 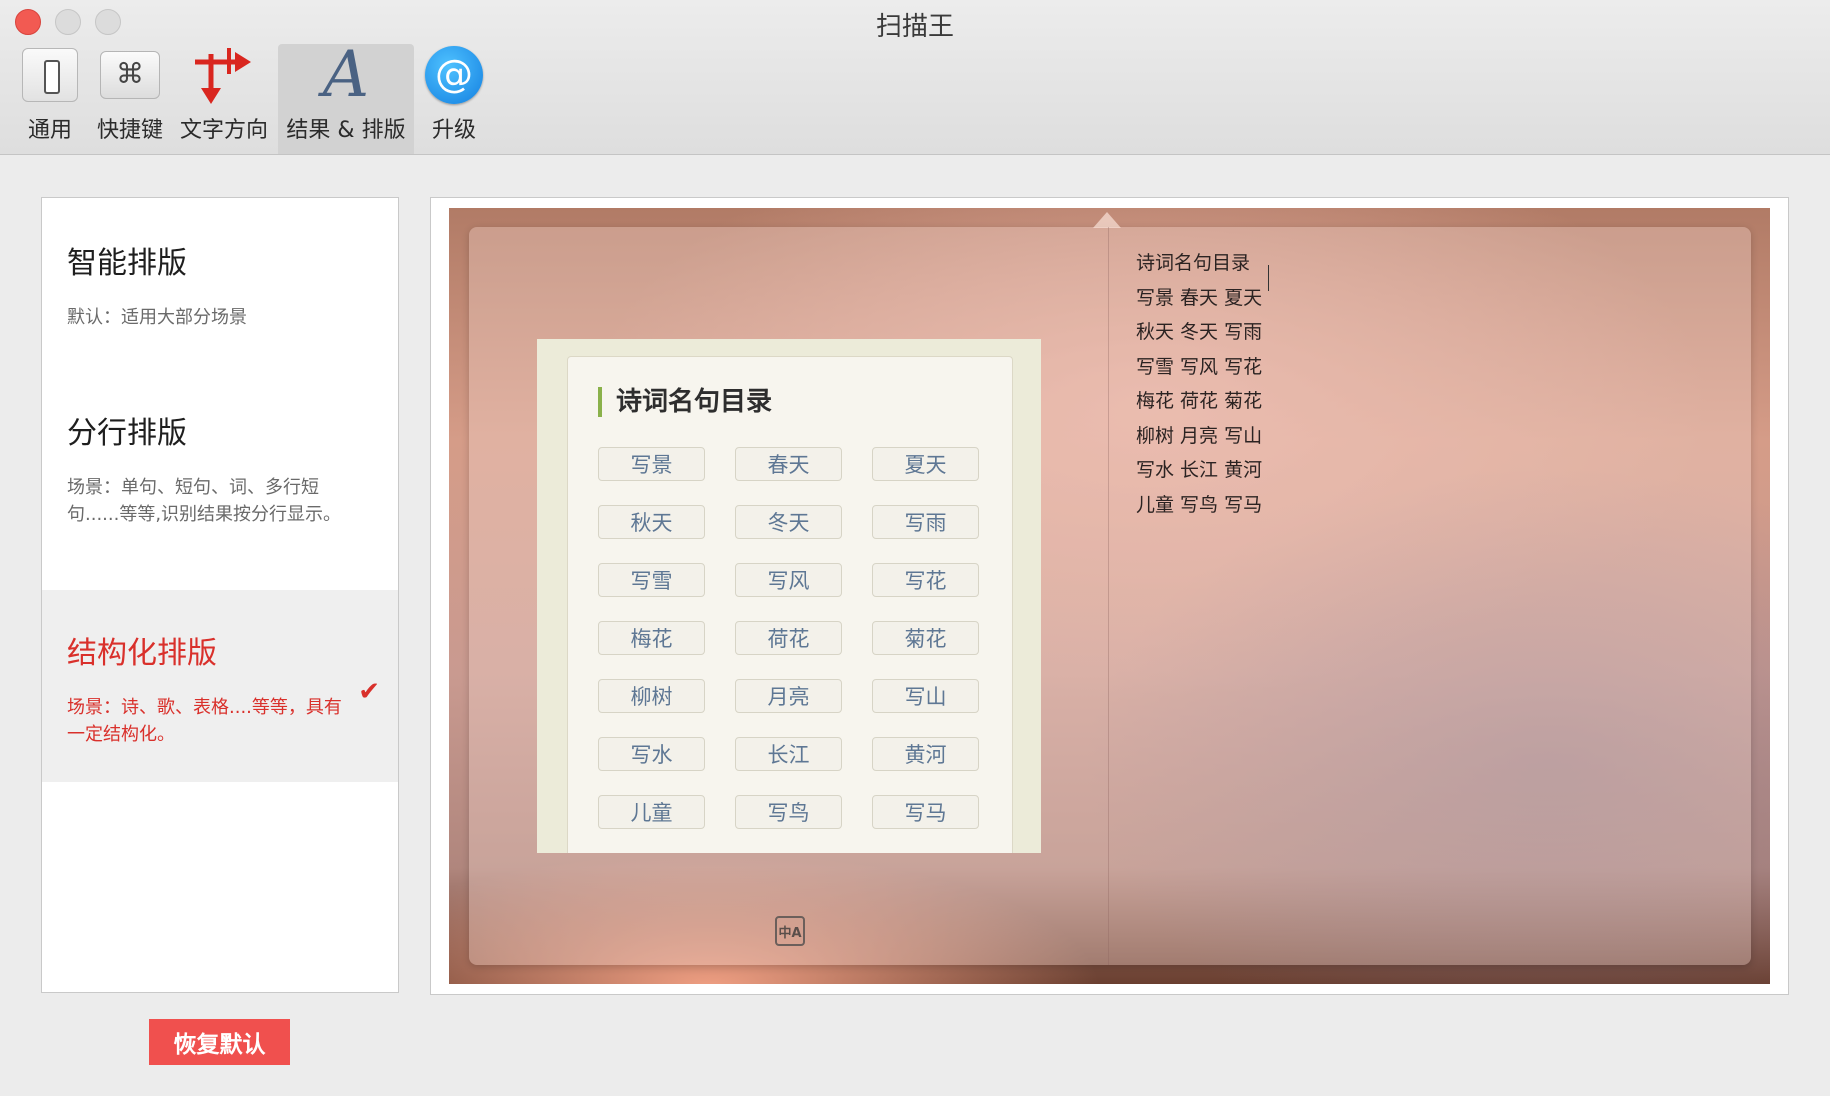 I want to click on result-line: 写水 长江 黄河, so click(x=1199, y=470).